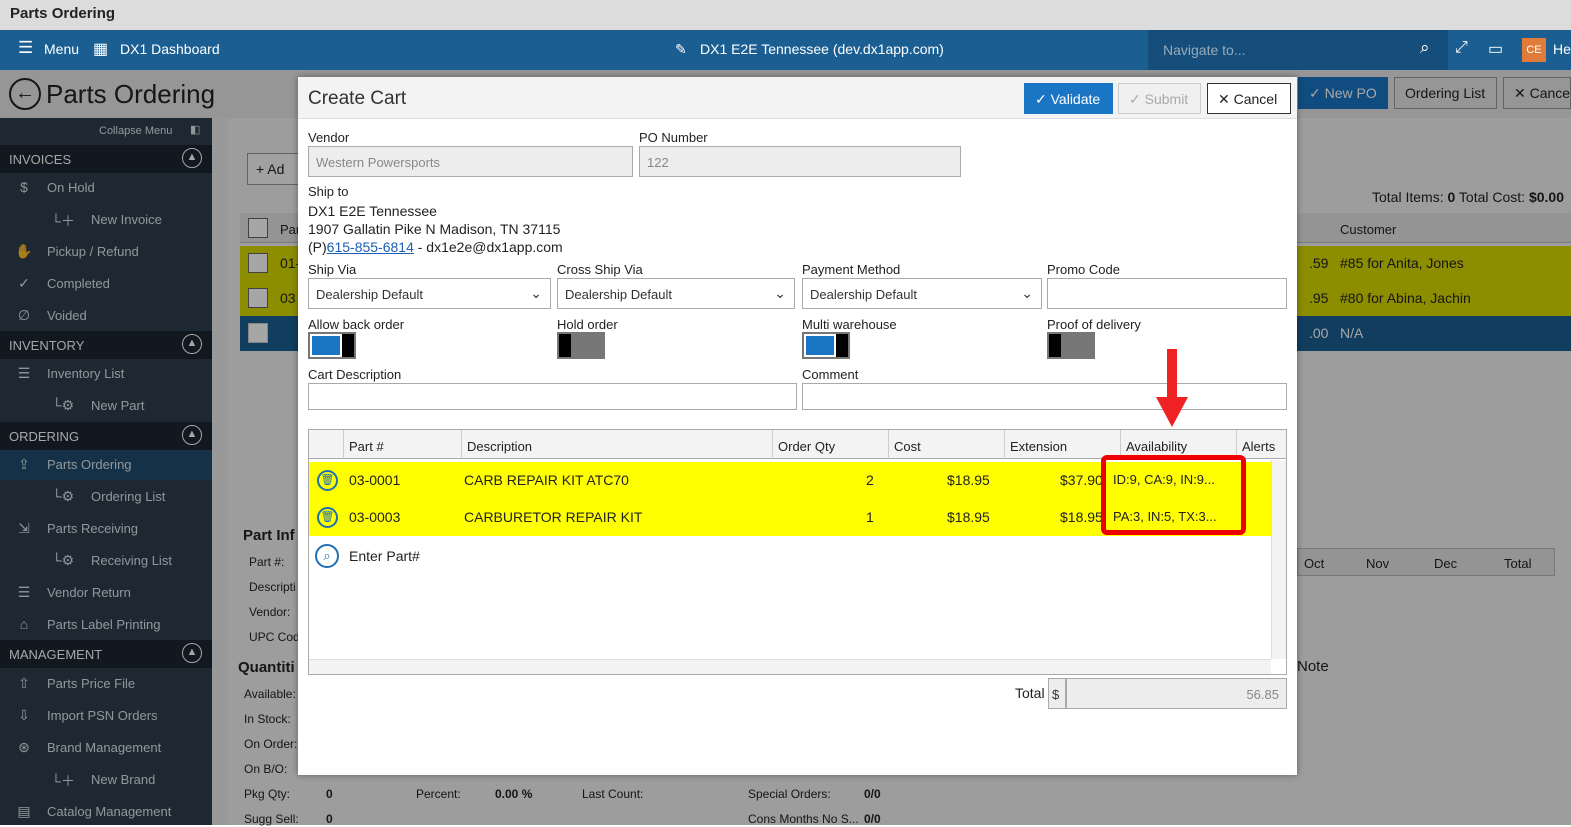  What do you see at coordinates (403, 444) in the screenshot?
I see `column-part-number: Part #` at bounding box center [403, 444].